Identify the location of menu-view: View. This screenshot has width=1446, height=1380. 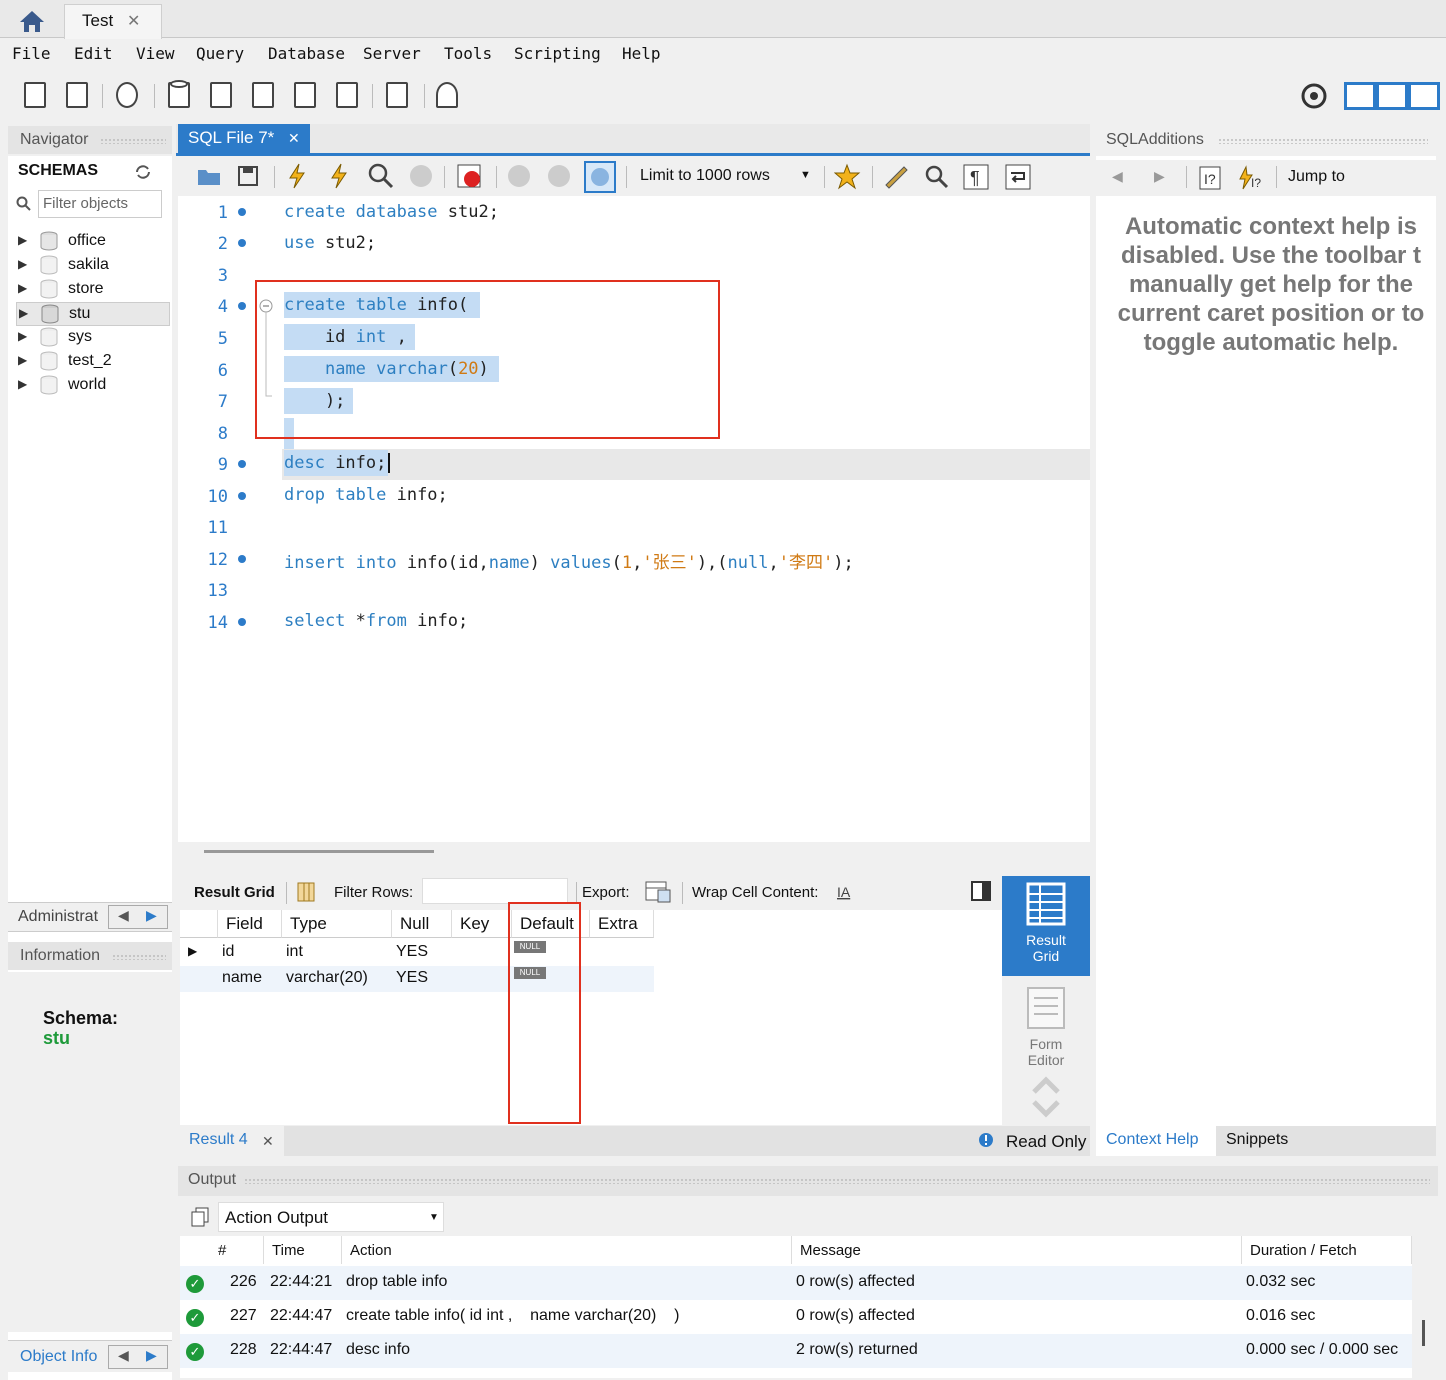
(155, 53).